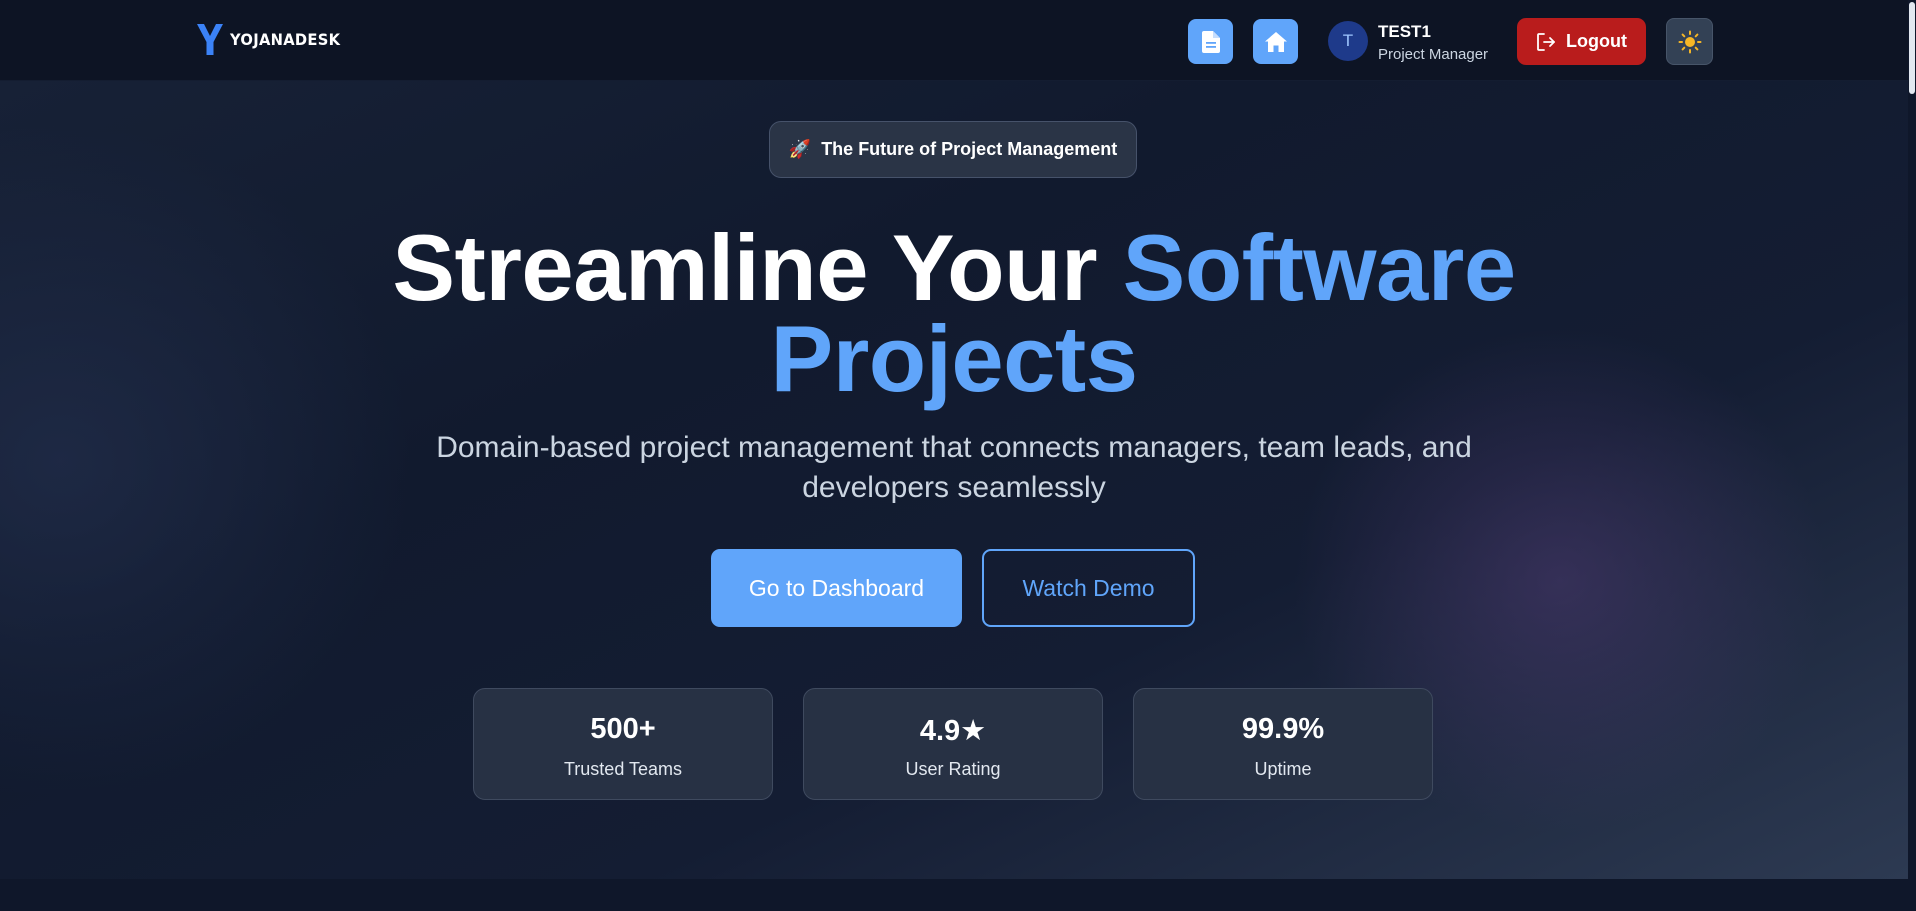 This screenshot has height=911, width=1916. I want to click on user-role: Project Manager, so click(1433, 54).